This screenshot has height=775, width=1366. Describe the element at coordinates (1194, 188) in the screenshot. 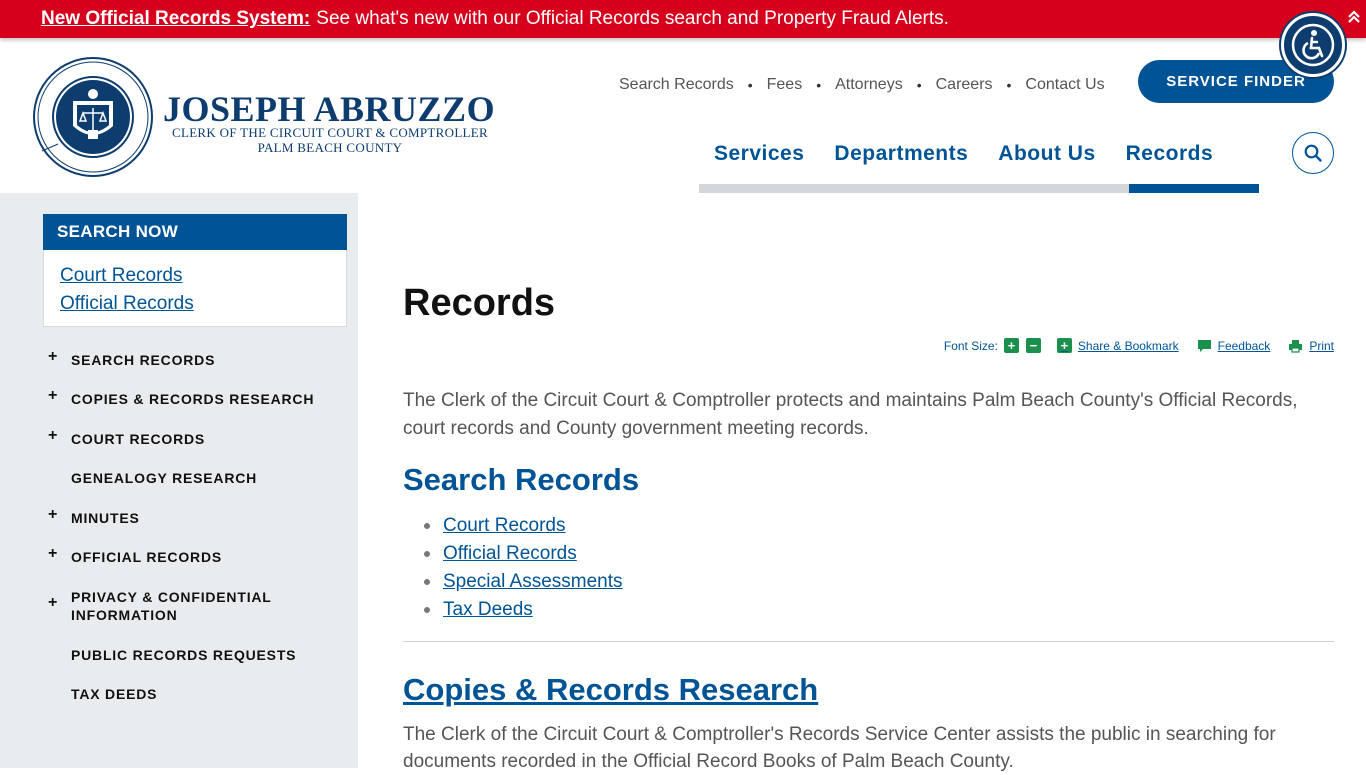

I see `nav-active-indicator` at that location.